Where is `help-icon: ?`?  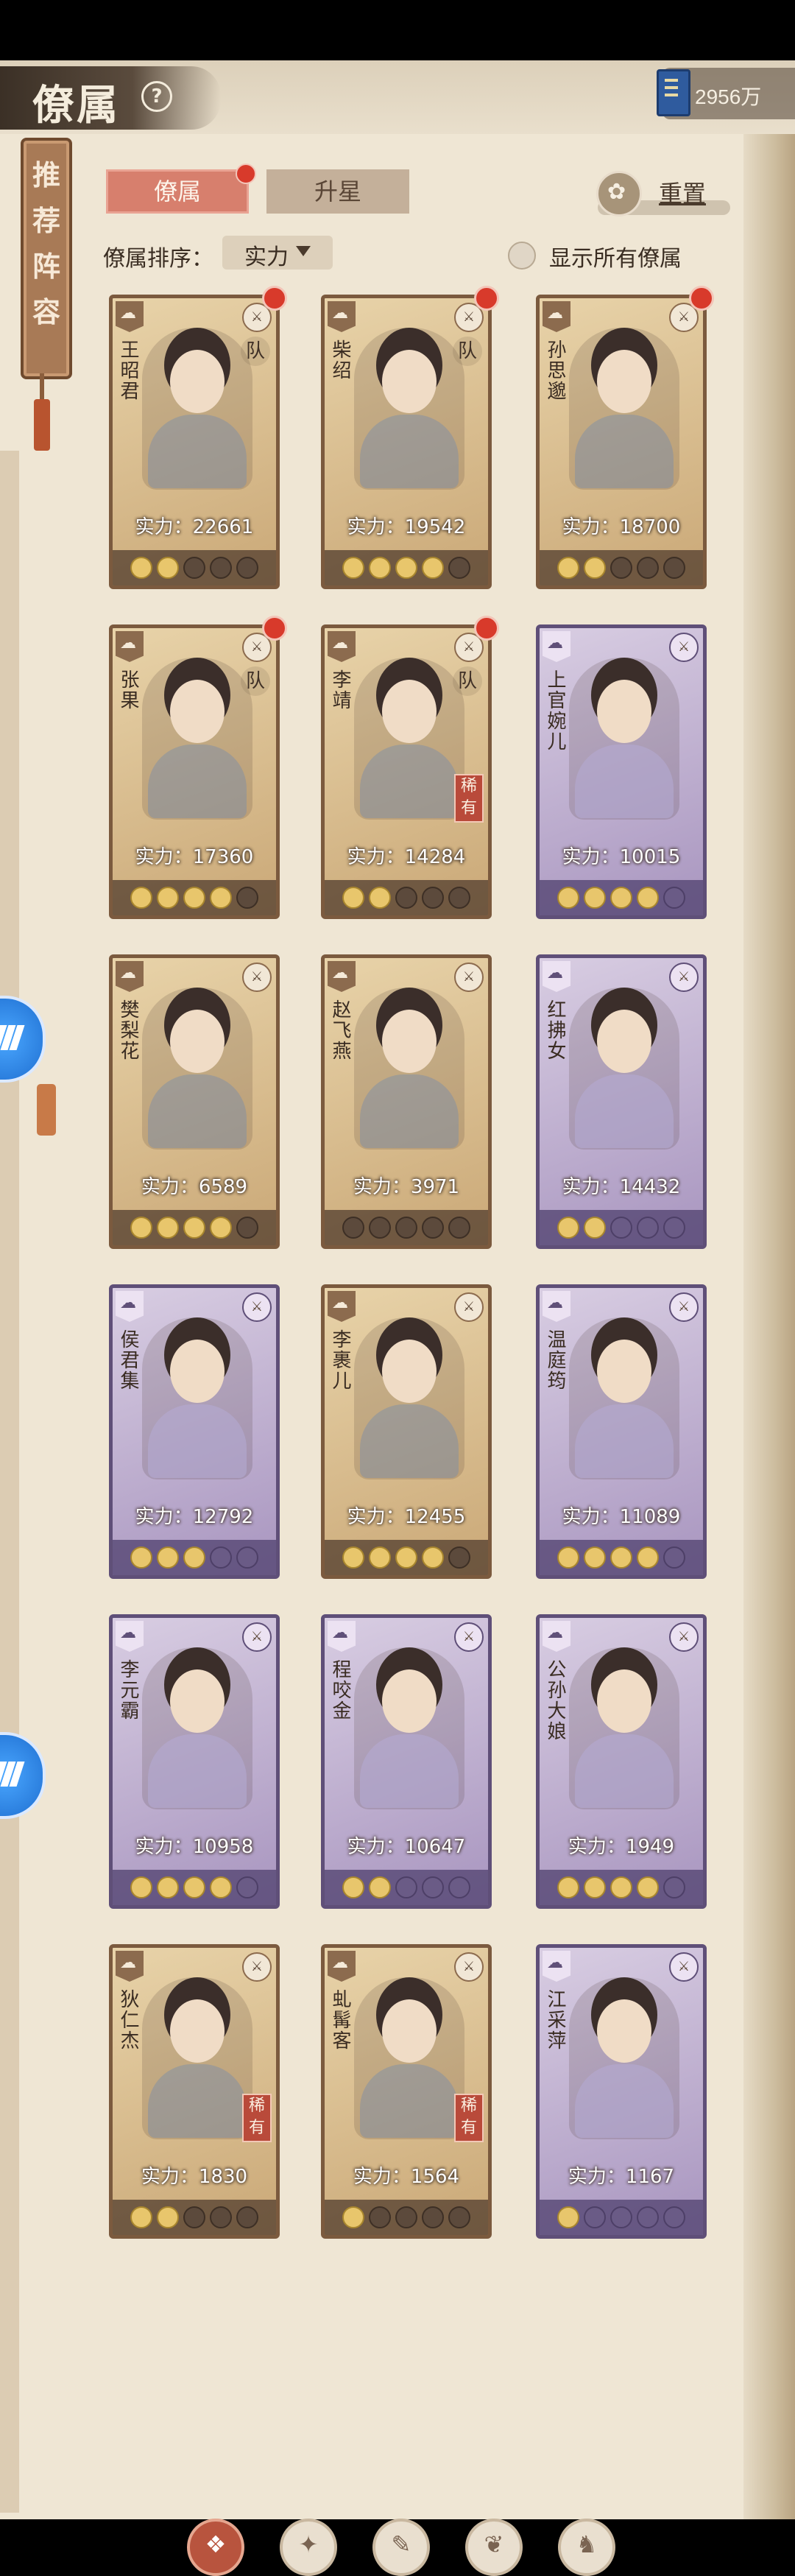 help-icon: ? is located at coordinates (156, 96).